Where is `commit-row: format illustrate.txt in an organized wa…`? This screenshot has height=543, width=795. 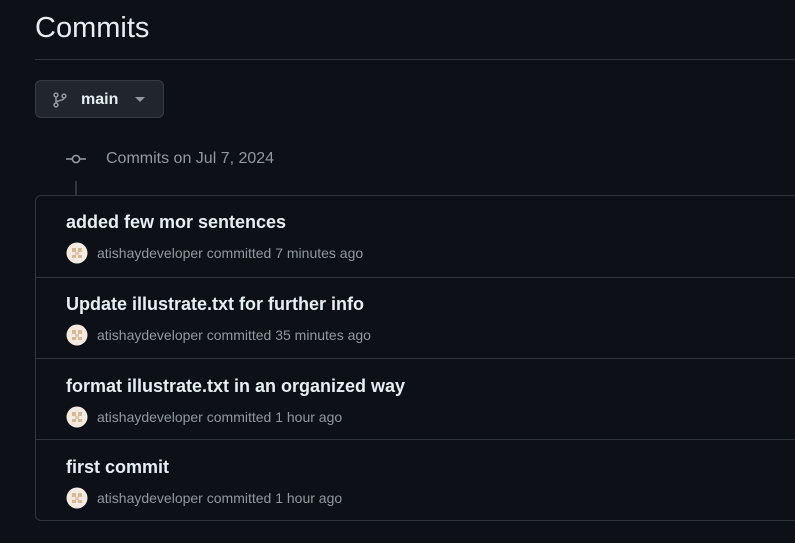
commit-row: format illustrate.txt in an organized wa… is located at coordinates (415, 398).